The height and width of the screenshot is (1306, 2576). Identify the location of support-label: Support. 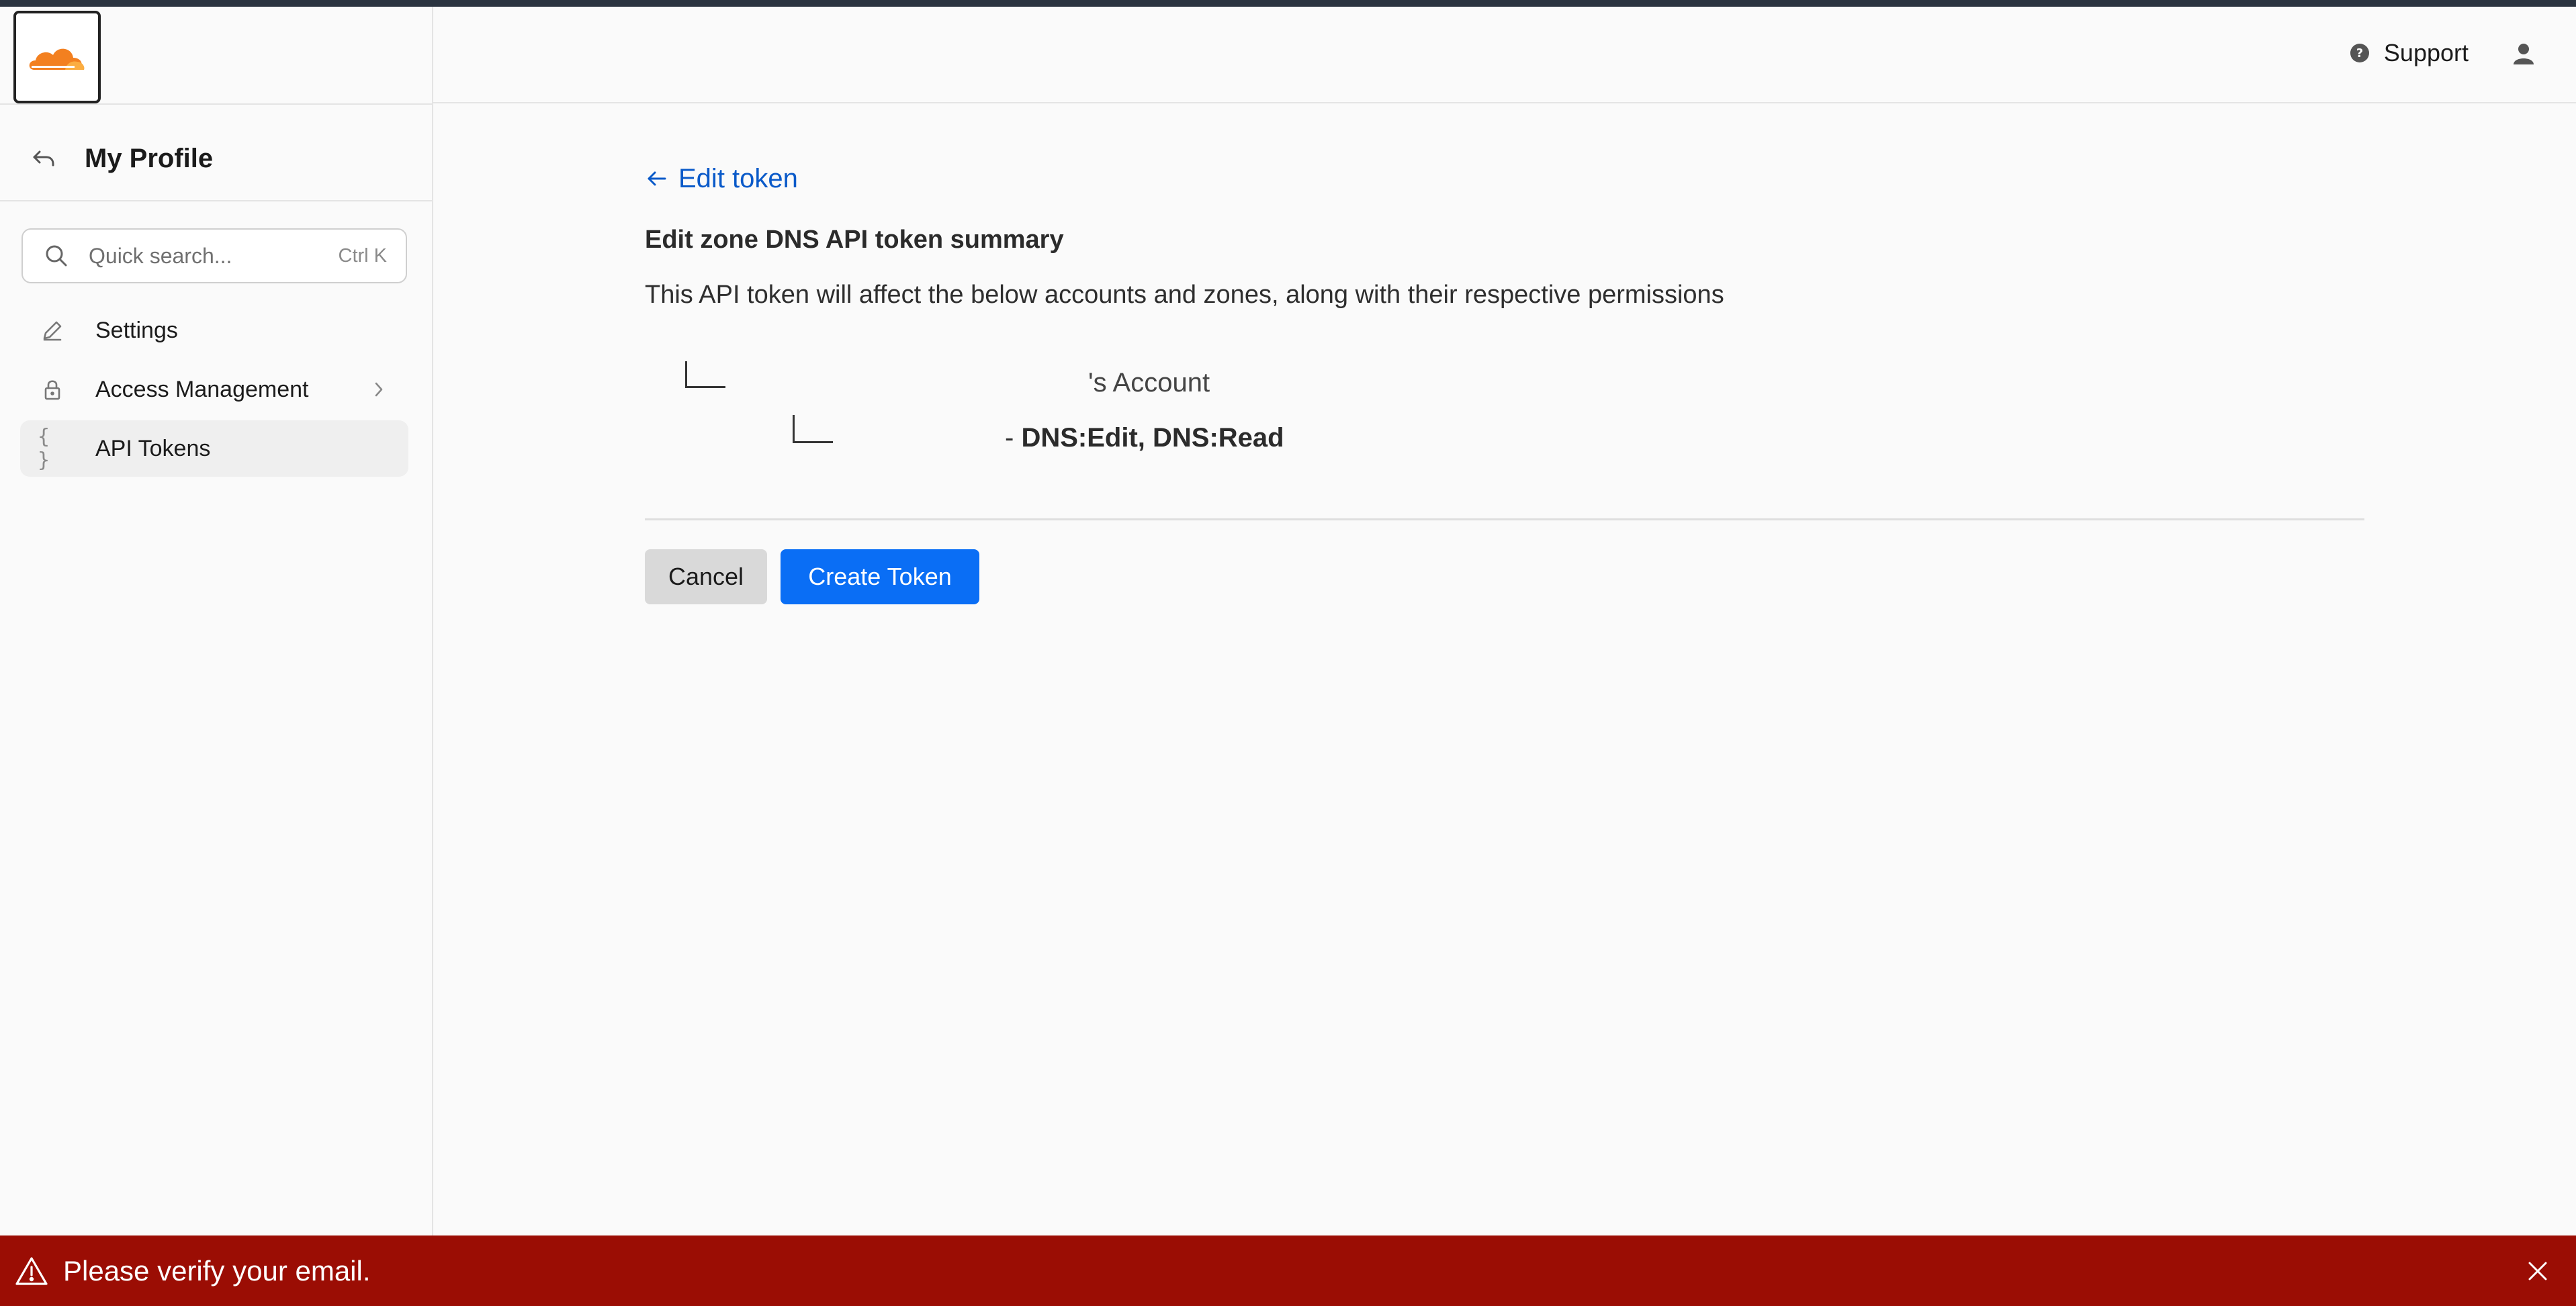
(2426, 53).